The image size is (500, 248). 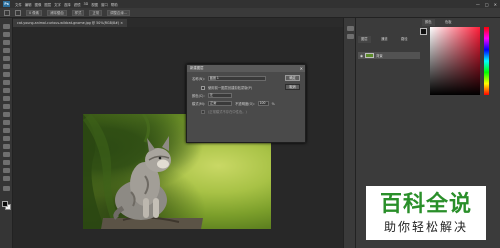 I want to click on tab-paths: 路径, so click(x=404, y=39).